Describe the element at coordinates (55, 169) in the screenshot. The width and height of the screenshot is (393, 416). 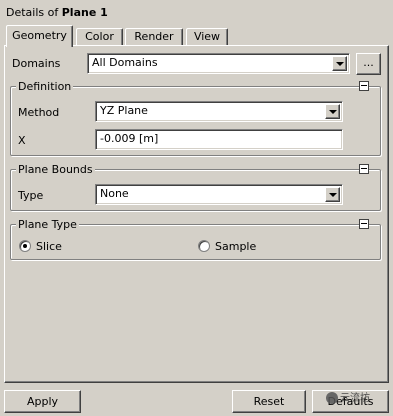
I see `plane-bounds-group-title: Plane Bounds` at that location.